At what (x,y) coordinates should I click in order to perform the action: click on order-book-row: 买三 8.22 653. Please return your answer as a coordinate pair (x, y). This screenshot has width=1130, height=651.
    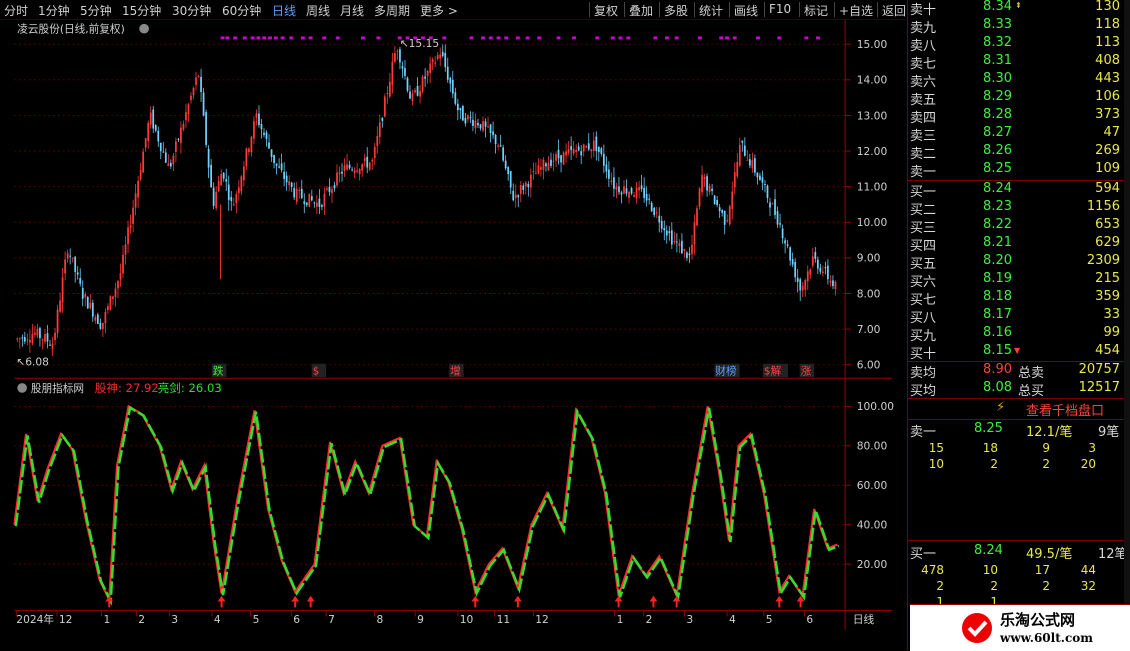
    Looking at the image, I should click on (1015, 226).